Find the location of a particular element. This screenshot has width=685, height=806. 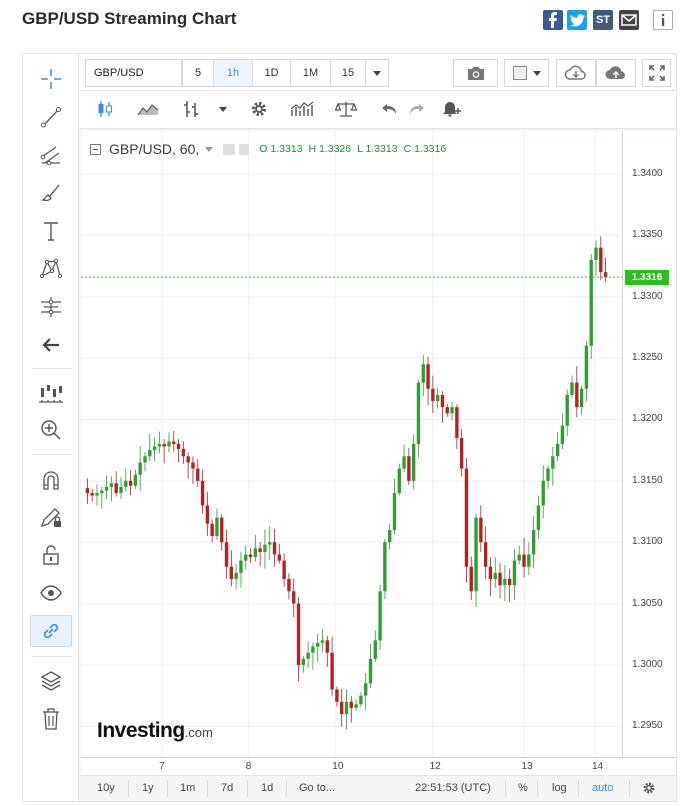

interval-1d: 1D is located at coordinates (271, 73).